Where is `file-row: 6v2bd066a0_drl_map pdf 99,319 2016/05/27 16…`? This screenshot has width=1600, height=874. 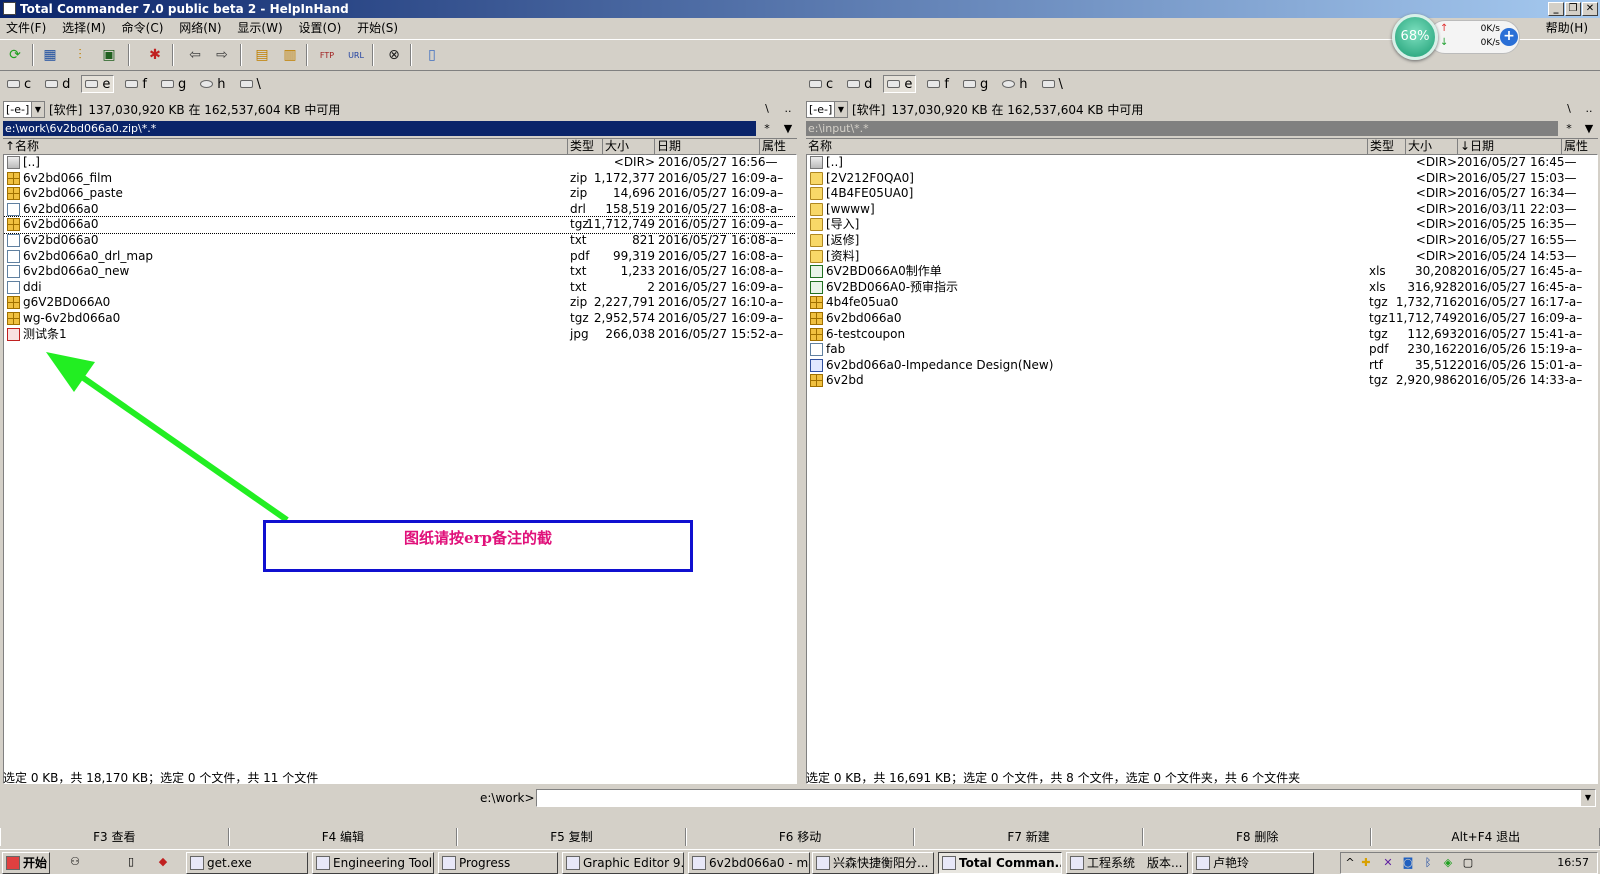
file-row: 6v2bd066a0_drl_map pdf 99,319 2016/05/27 16… is located at coordinates (400, 257).